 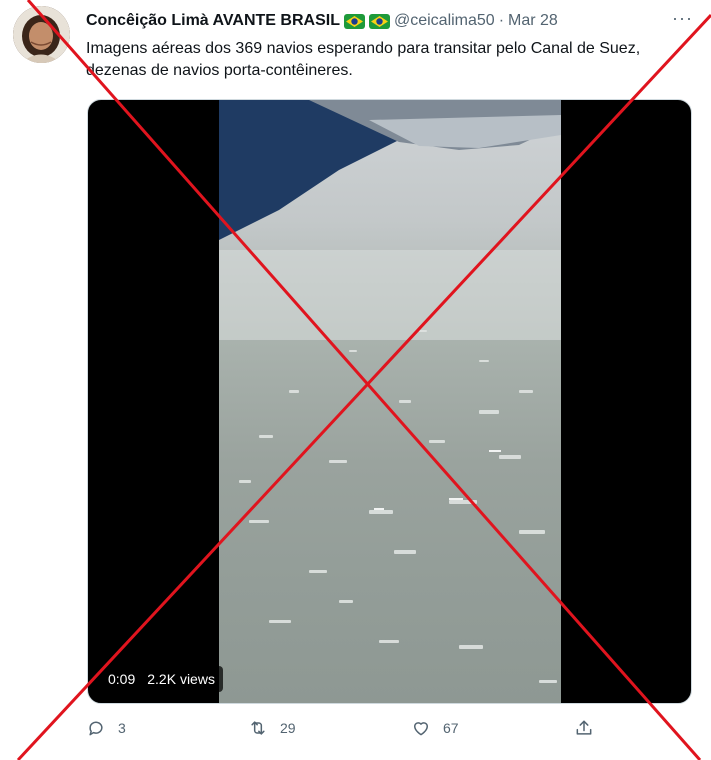 What do you see at coordinates (346, 733) in the screenshot?
I see `tweet-actions: 3 29 67` at bounding box center [346, 733].